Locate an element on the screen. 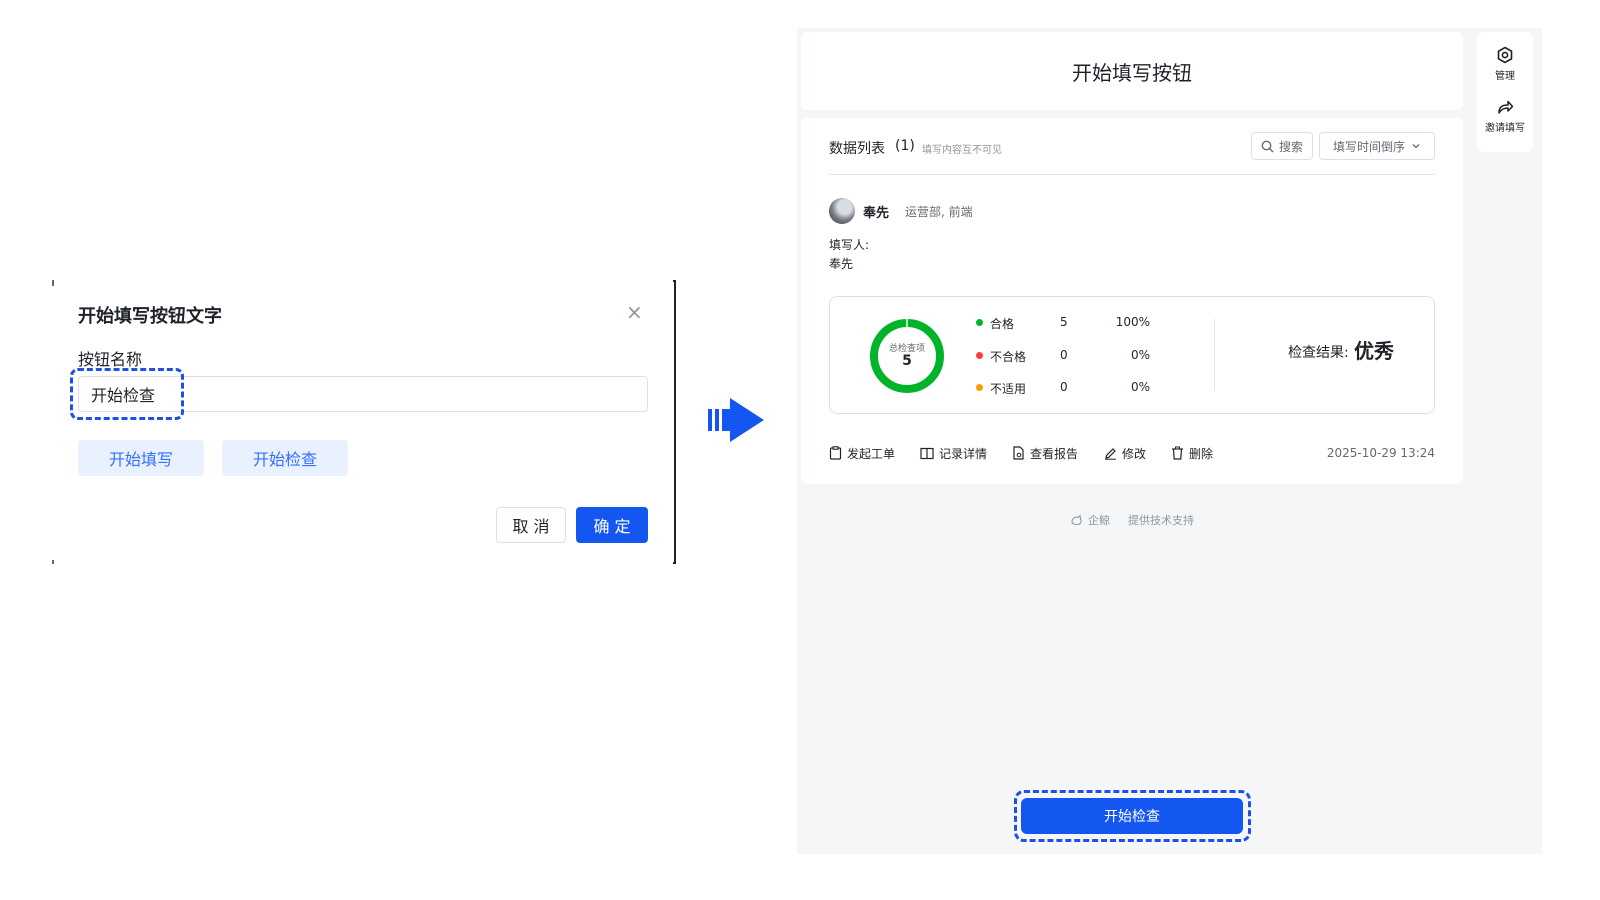 This screenshot has width=1600, height=900. button-text-dialog: 开始填写按钮文字 × 按钮名称 开始填写 开始检查 取 消 确 定 is located at coordinates (364, 422).